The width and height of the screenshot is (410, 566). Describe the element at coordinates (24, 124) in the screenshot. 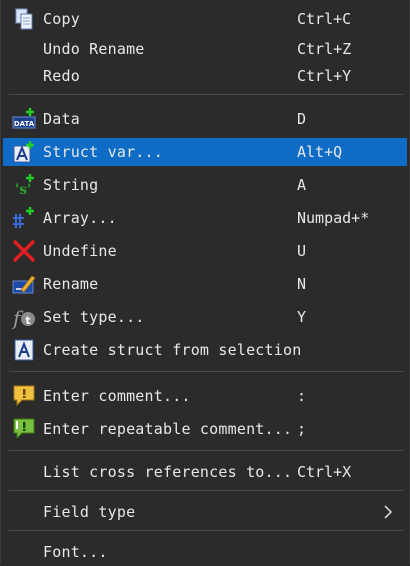

I see `svg-text: DATA` at that location.